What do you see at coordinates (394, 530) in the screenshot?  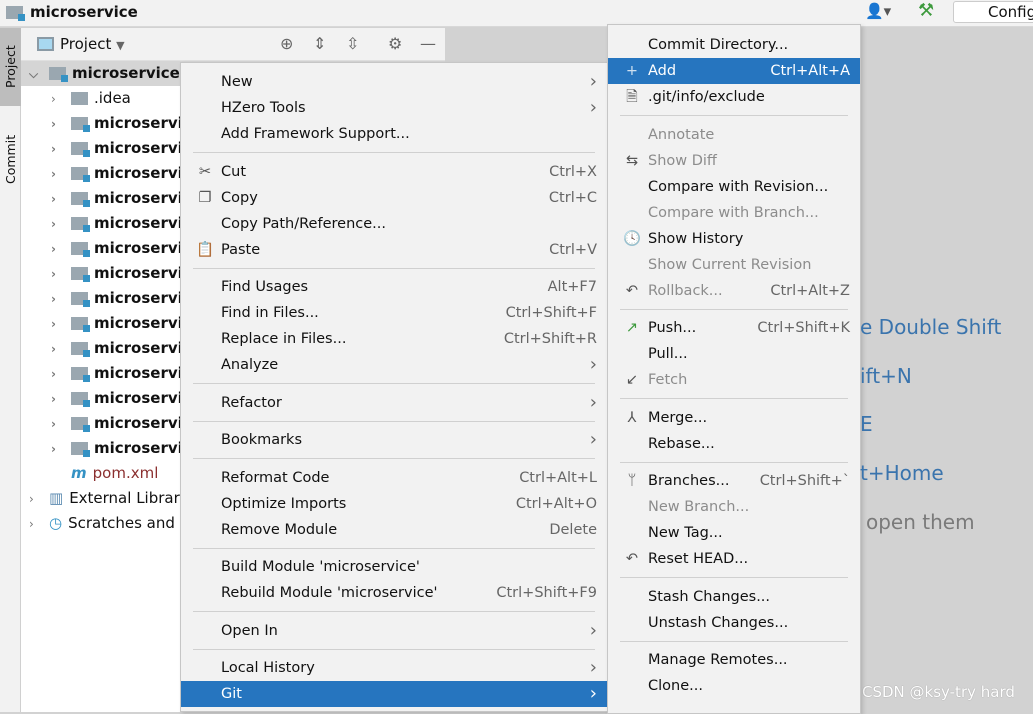 I see `menu-item-remove-module: Remove Module Delete` at bounding box center [394, 530].